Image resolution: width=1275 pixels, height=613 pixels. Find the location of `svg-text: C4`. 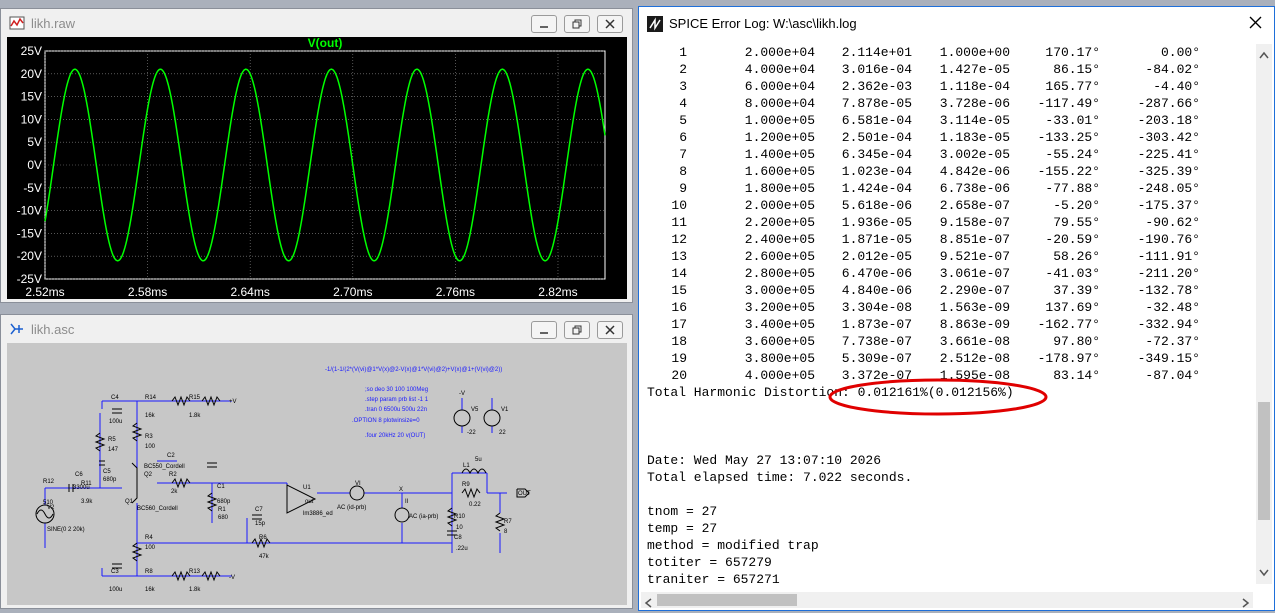

svg-text: C4 is located at coordinates (115, 398).